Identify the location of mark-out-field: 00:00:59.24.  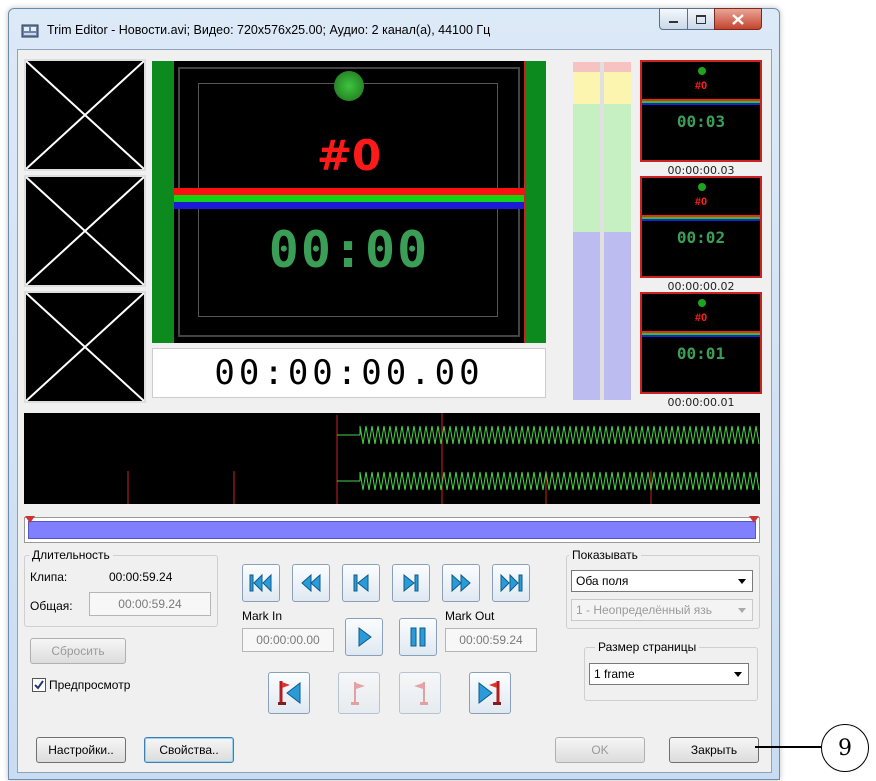
(491, 640).